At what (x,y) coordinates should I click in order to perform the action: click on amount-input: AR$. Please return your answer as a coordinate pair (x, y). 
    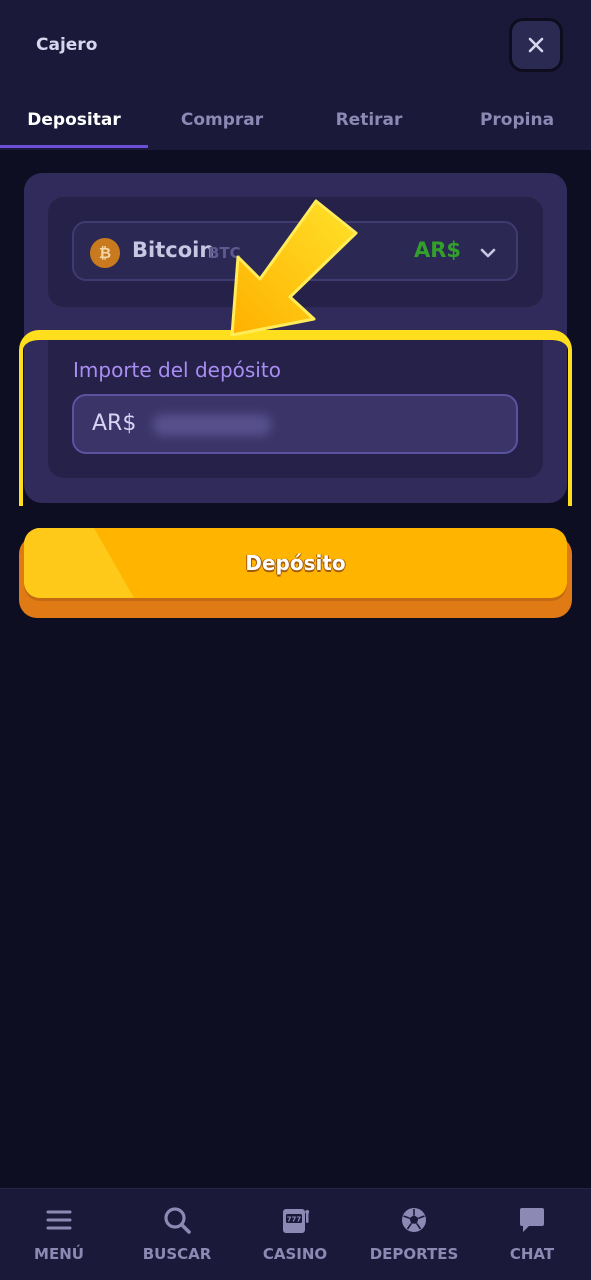
    Looking at the image, I should click on (295, 424).